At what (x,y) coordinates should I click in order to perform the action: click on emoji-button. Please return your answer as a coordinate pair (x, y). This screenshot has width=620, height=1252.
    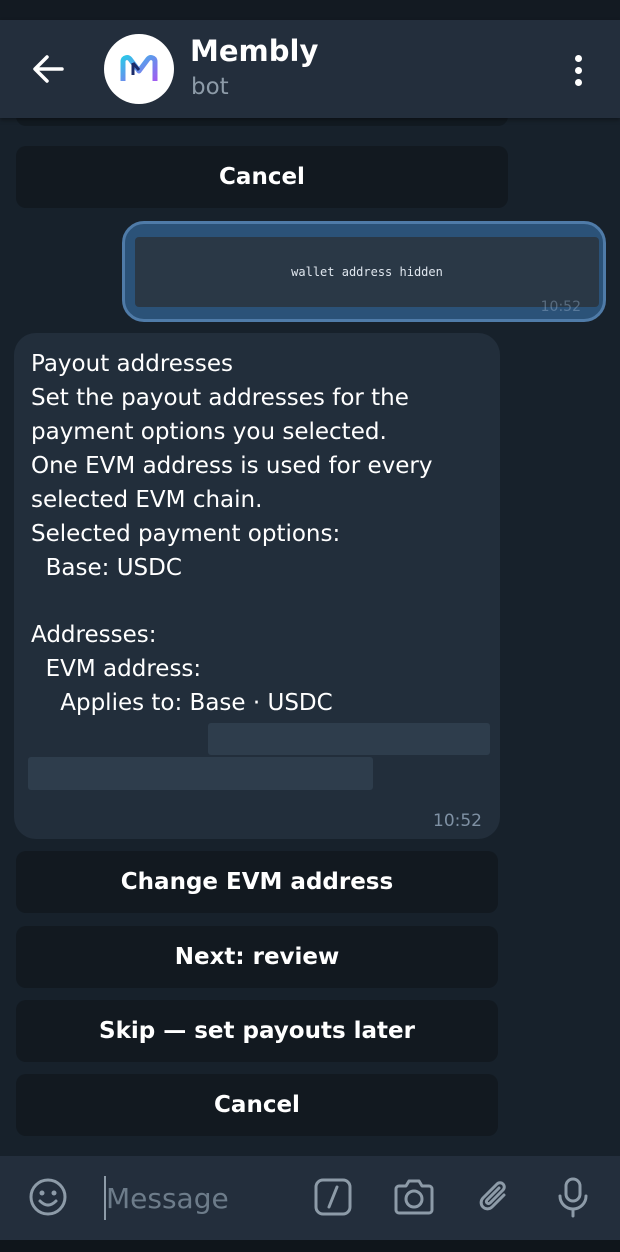
    Looking at the image, I should click on (48, 1197).